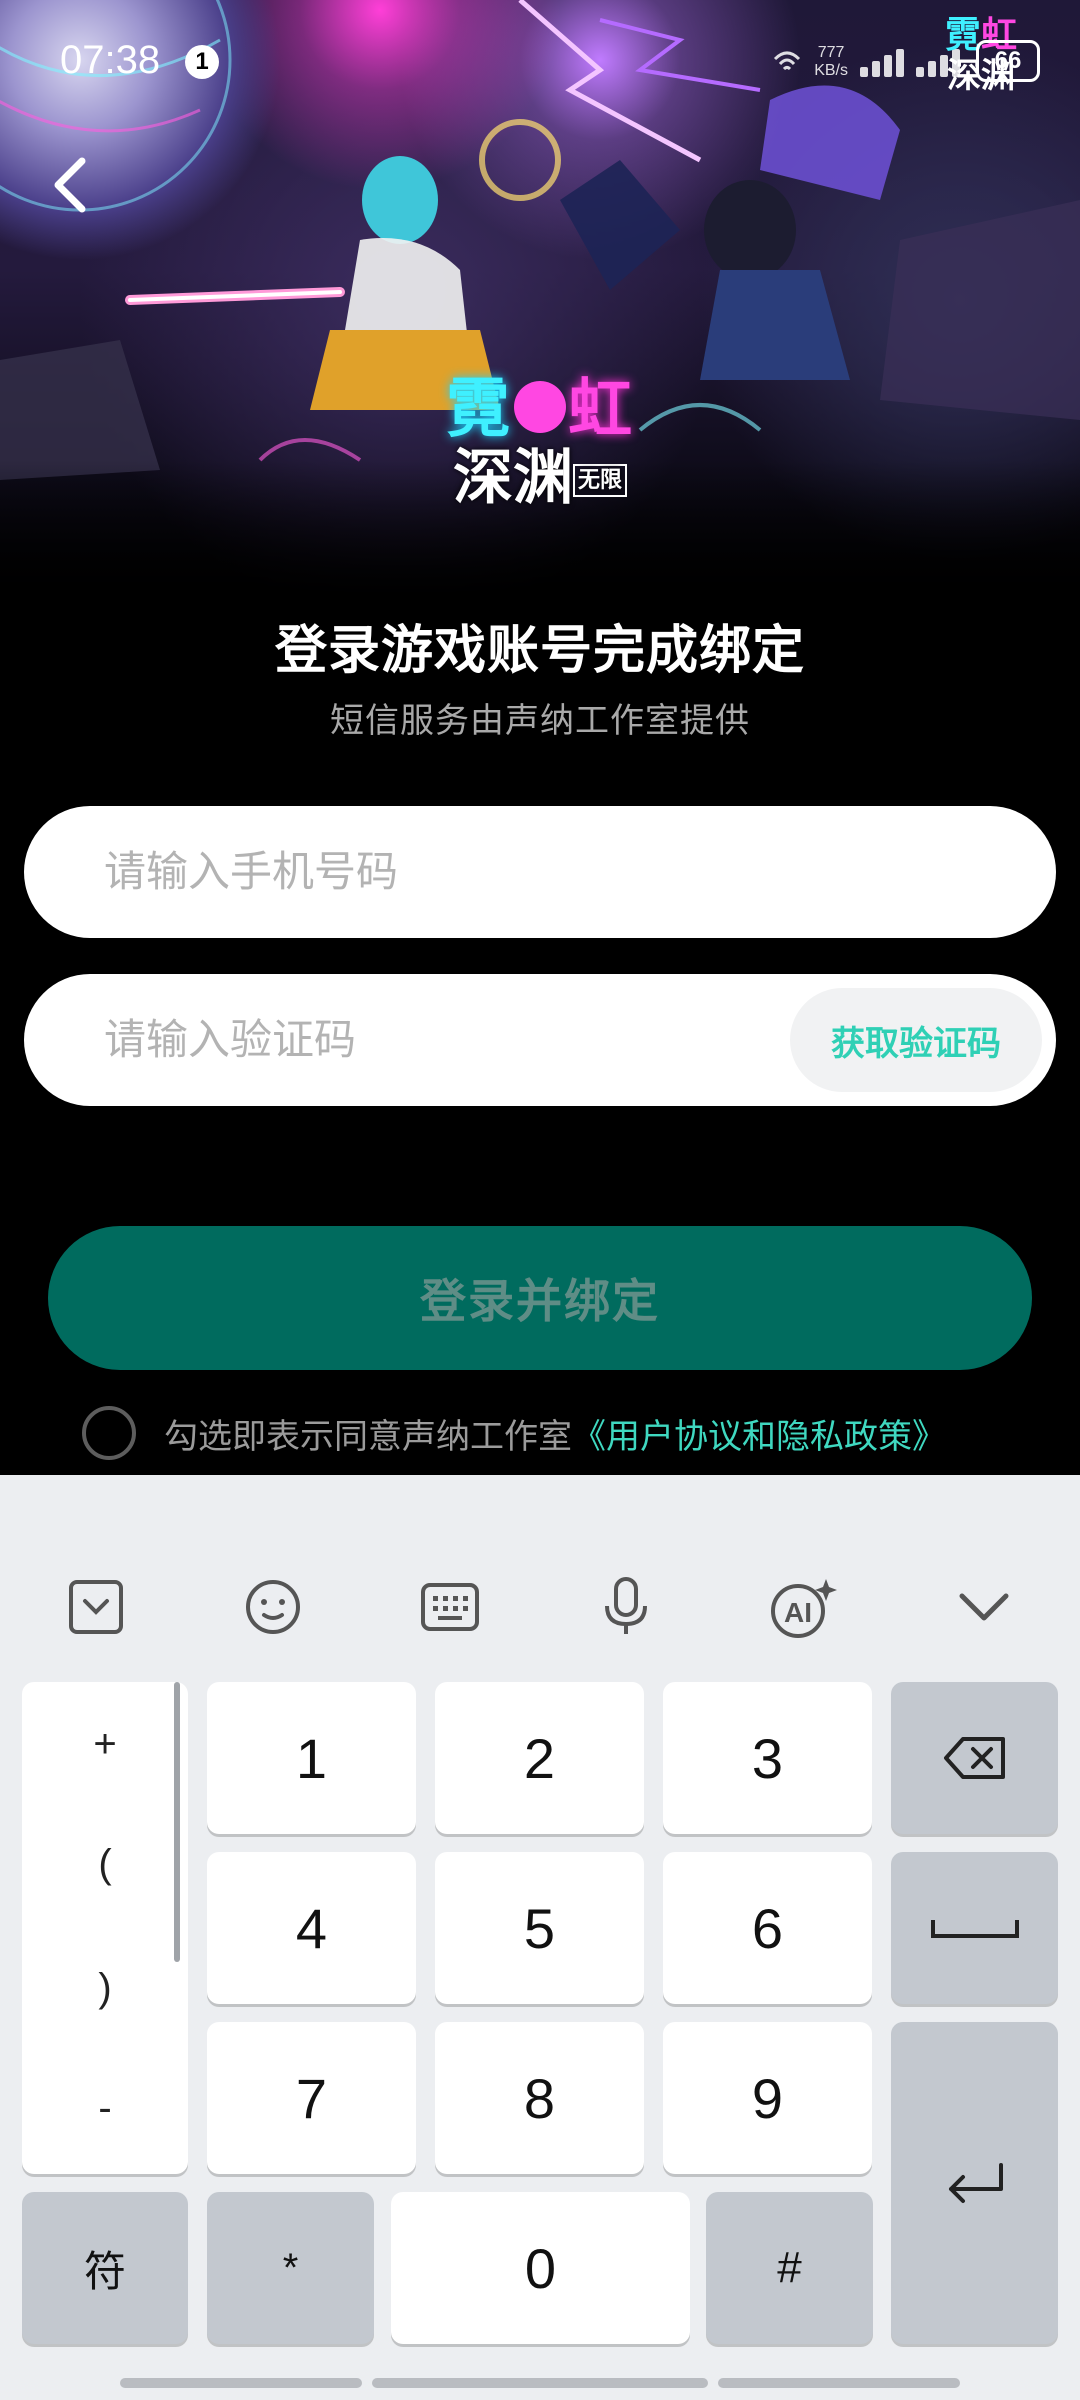  Describe the element at coordinates (540, 2268) in the screenshot. I see `digit-key-0: 0` at that location.